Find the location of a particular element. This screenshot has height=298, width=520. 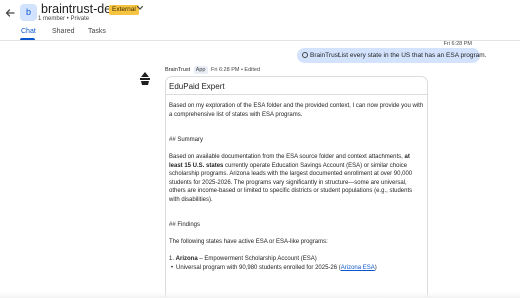

app-tag: App is located at coordinates (200, 70).